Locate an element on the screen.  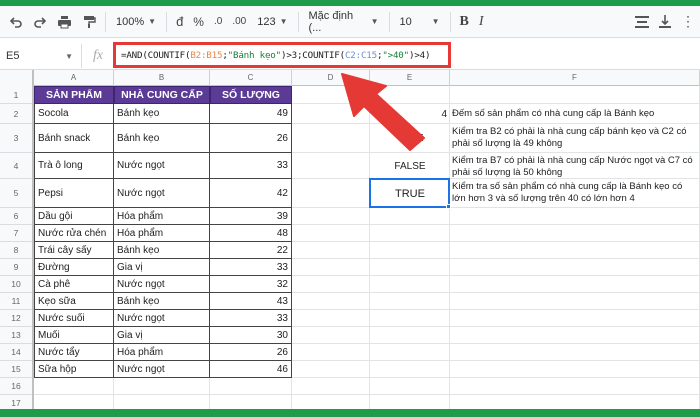
increase-decimal-button: .00 is located at coordinates (239, 22).